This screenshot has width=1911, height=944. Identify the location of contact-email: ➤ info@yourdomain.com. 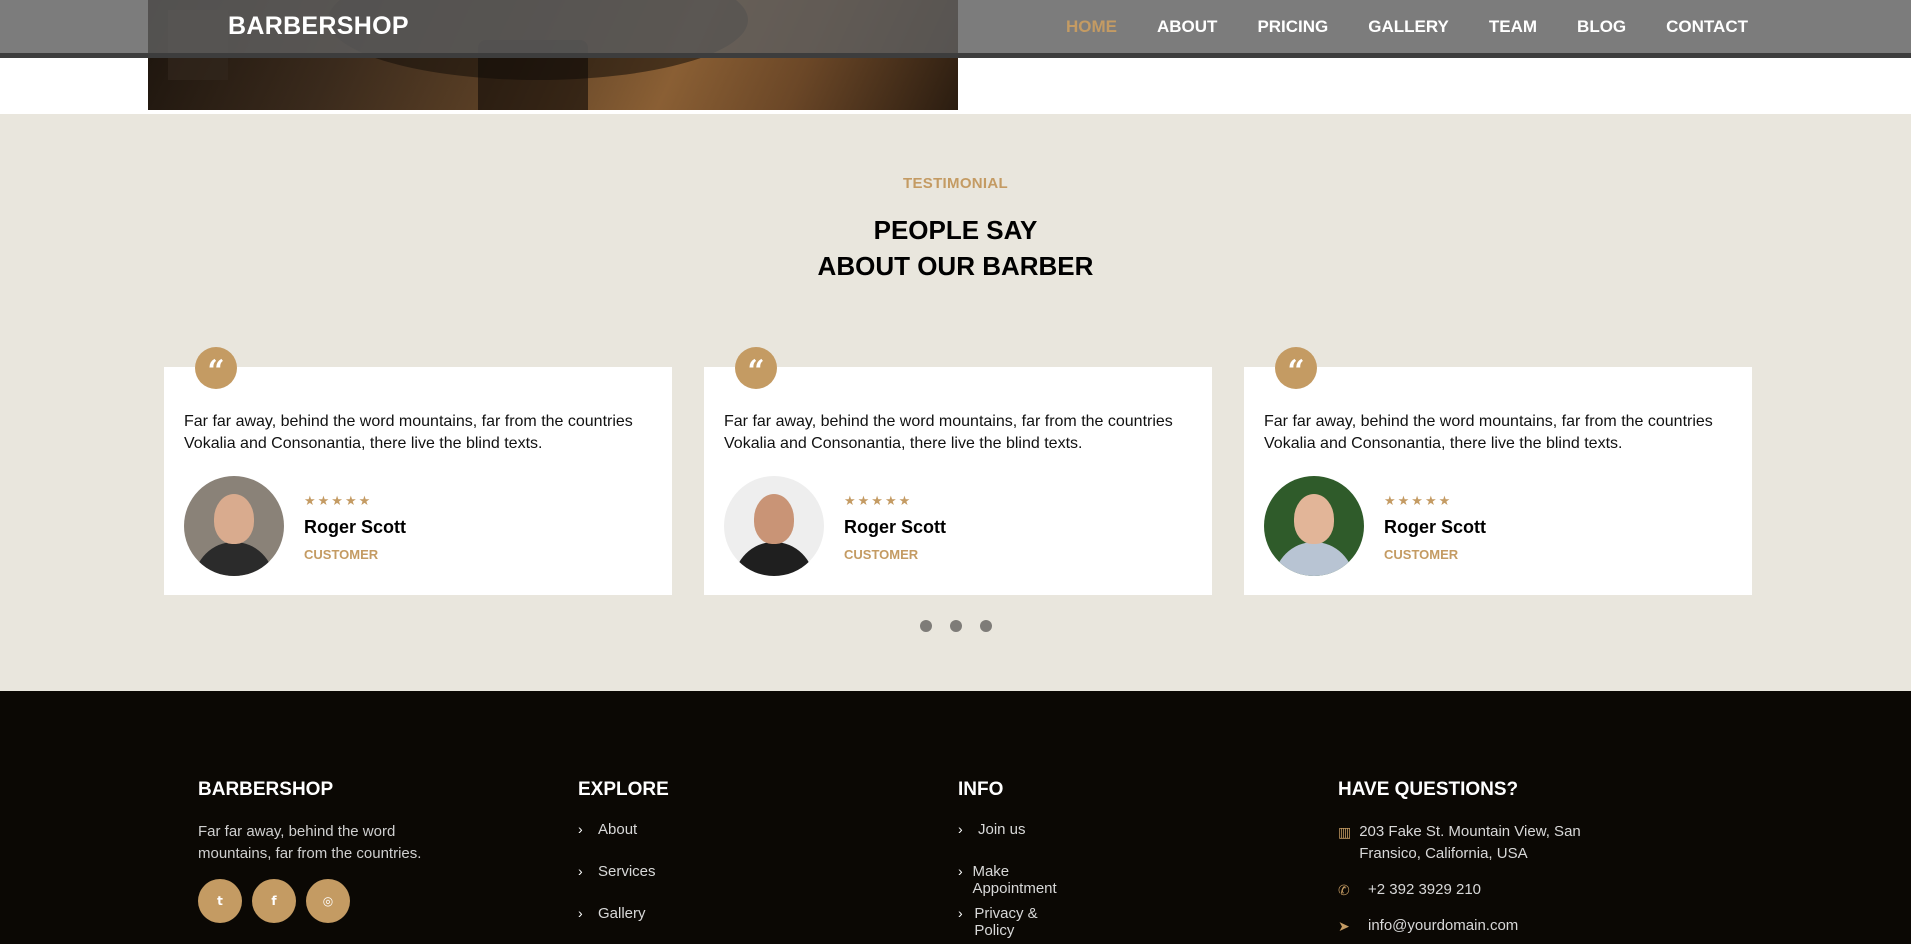
(1428, 926).